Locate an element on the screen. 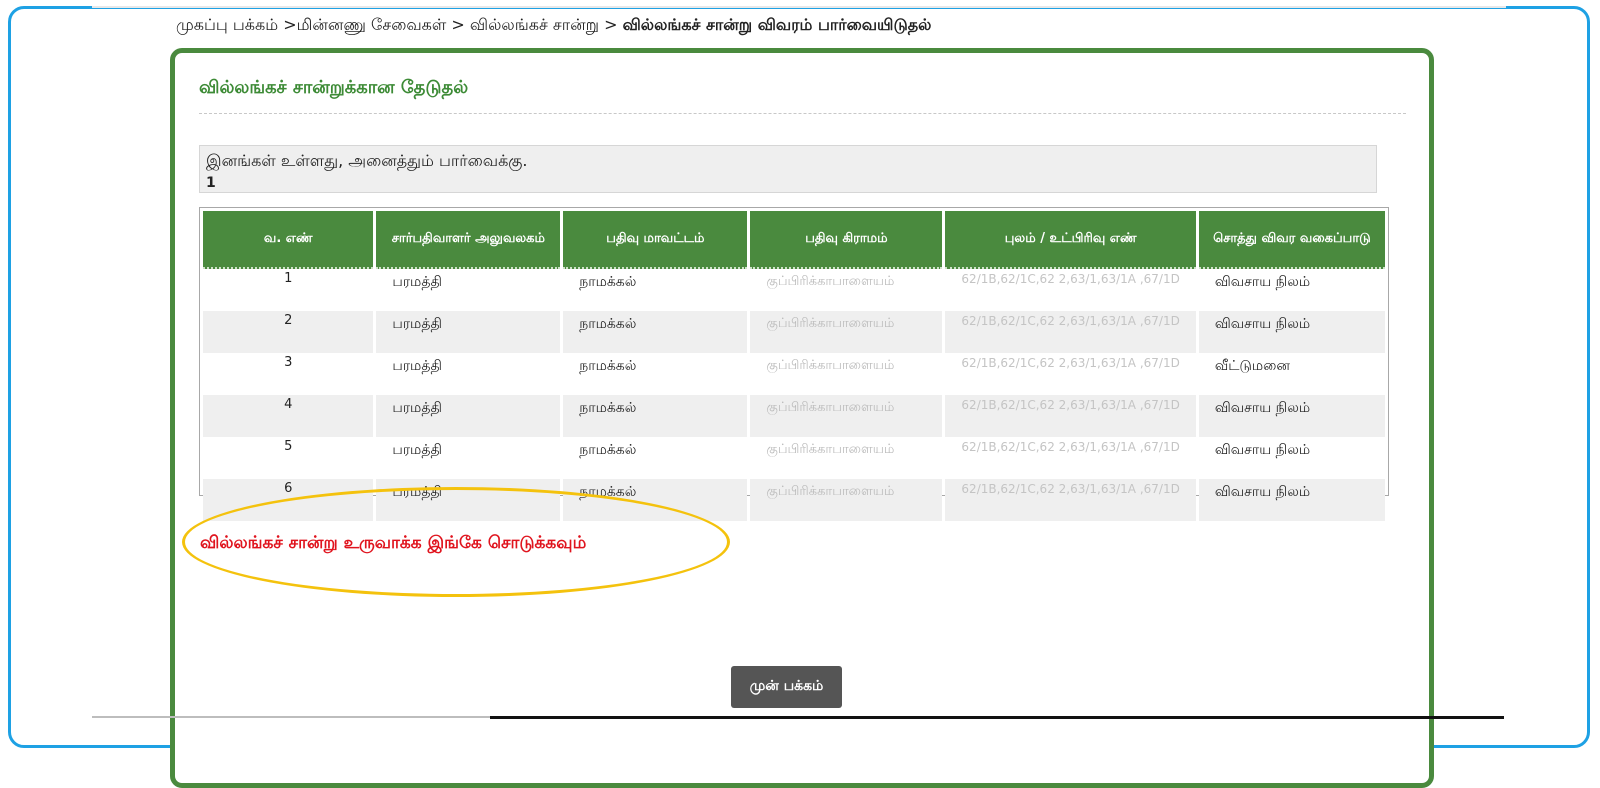 Image resolution: width=1600 pixels, height=788 pixels. result-count: 1 is located at coordinates (211, 183).